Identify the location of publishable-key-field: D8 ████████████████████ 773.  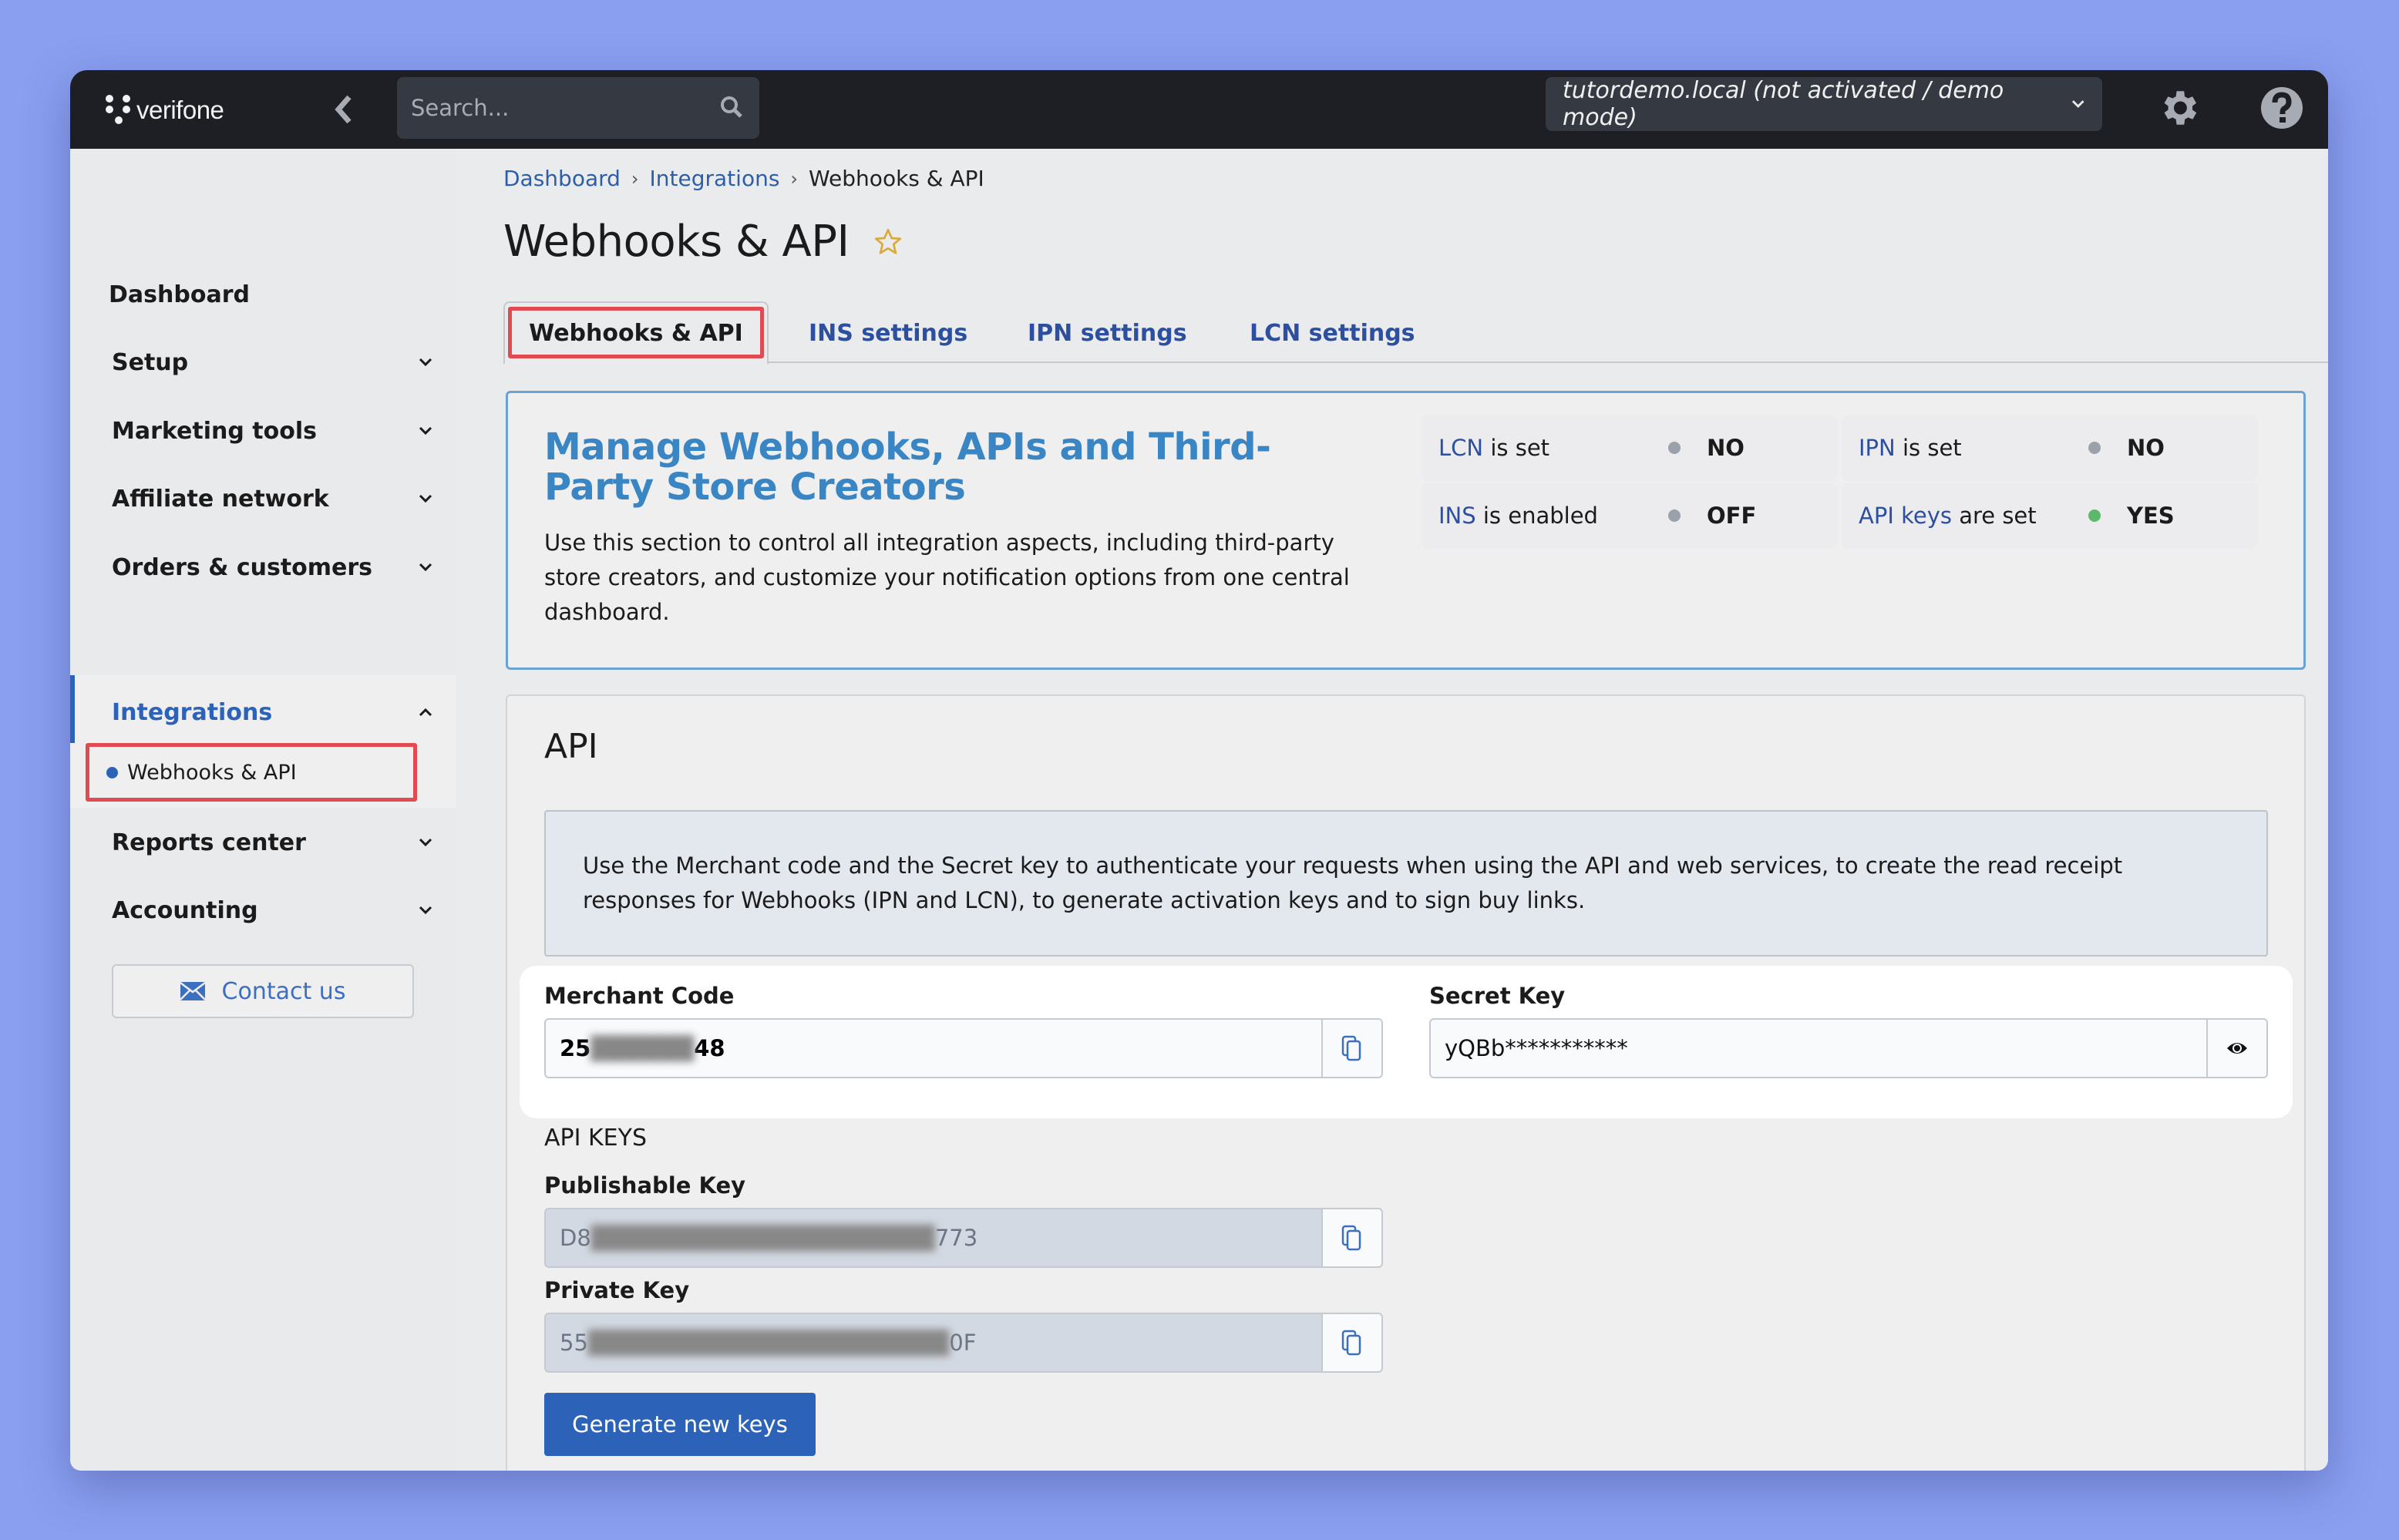
(964, 1238).